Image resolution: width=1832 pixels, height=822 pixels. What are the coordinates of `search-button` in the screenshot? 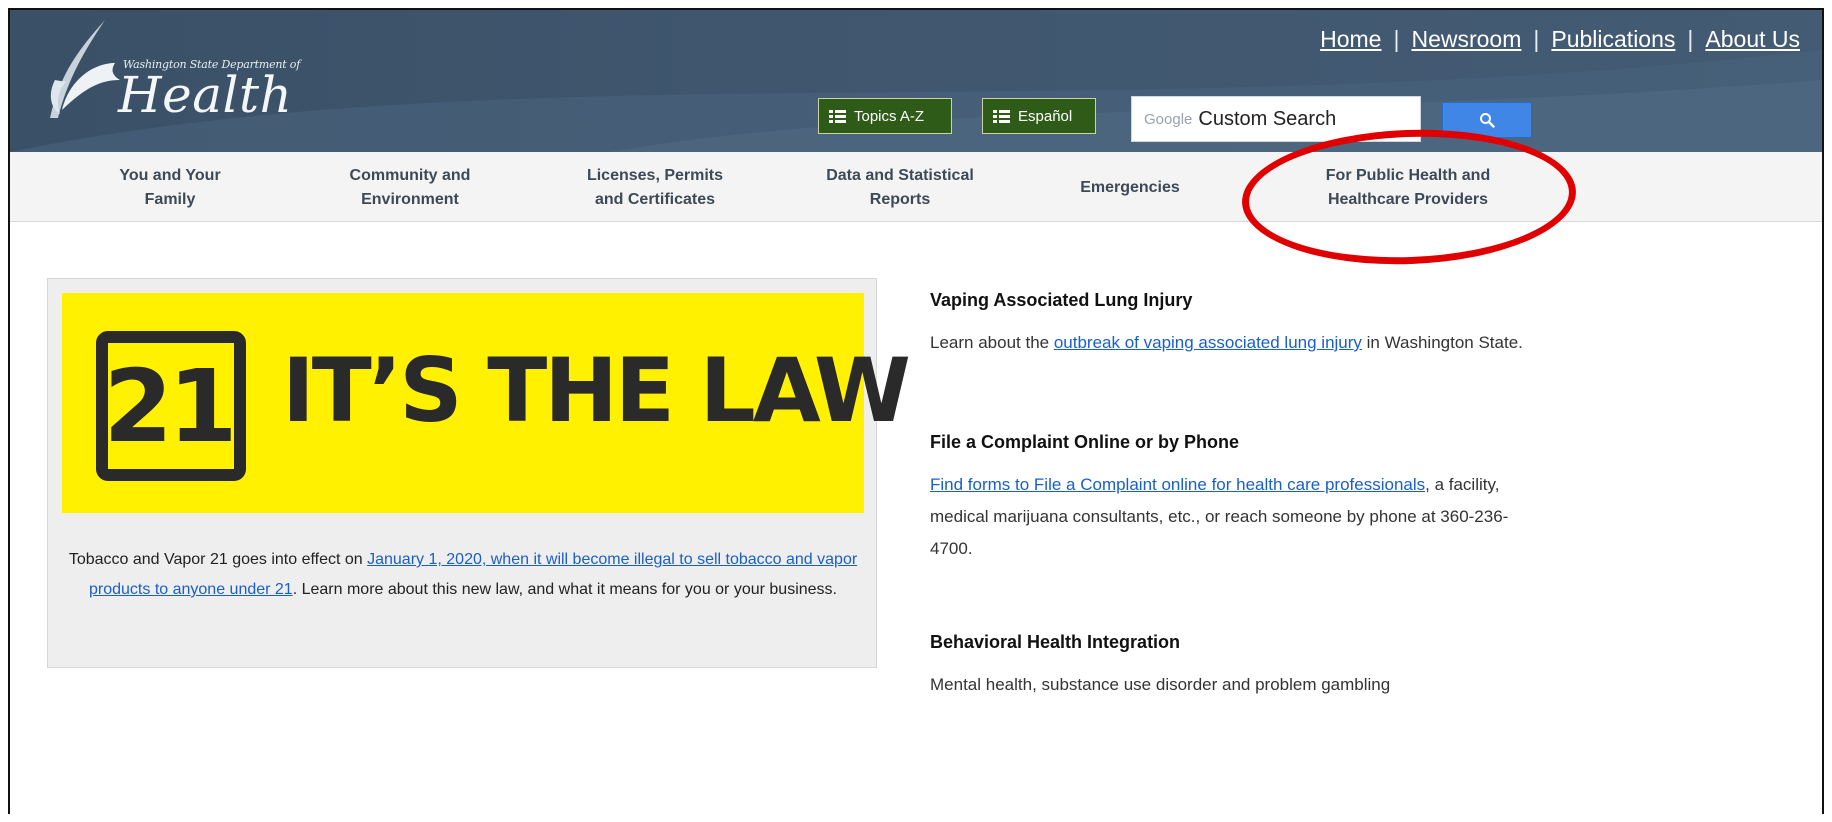 It's located at (1487, 120).